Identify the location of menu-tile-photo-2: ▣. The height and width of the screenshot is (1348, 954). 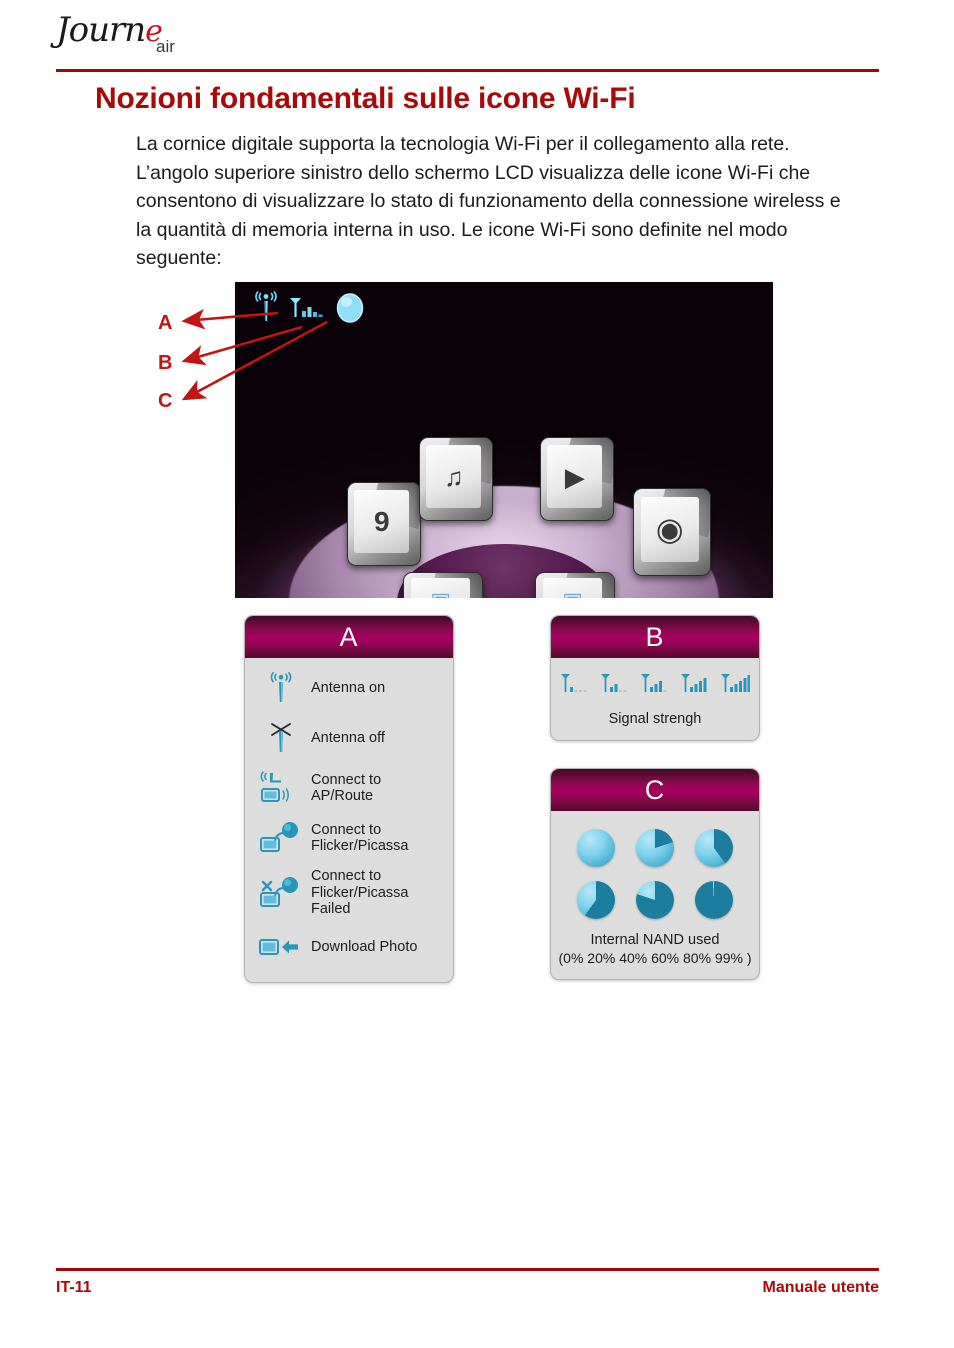
(575, 585).